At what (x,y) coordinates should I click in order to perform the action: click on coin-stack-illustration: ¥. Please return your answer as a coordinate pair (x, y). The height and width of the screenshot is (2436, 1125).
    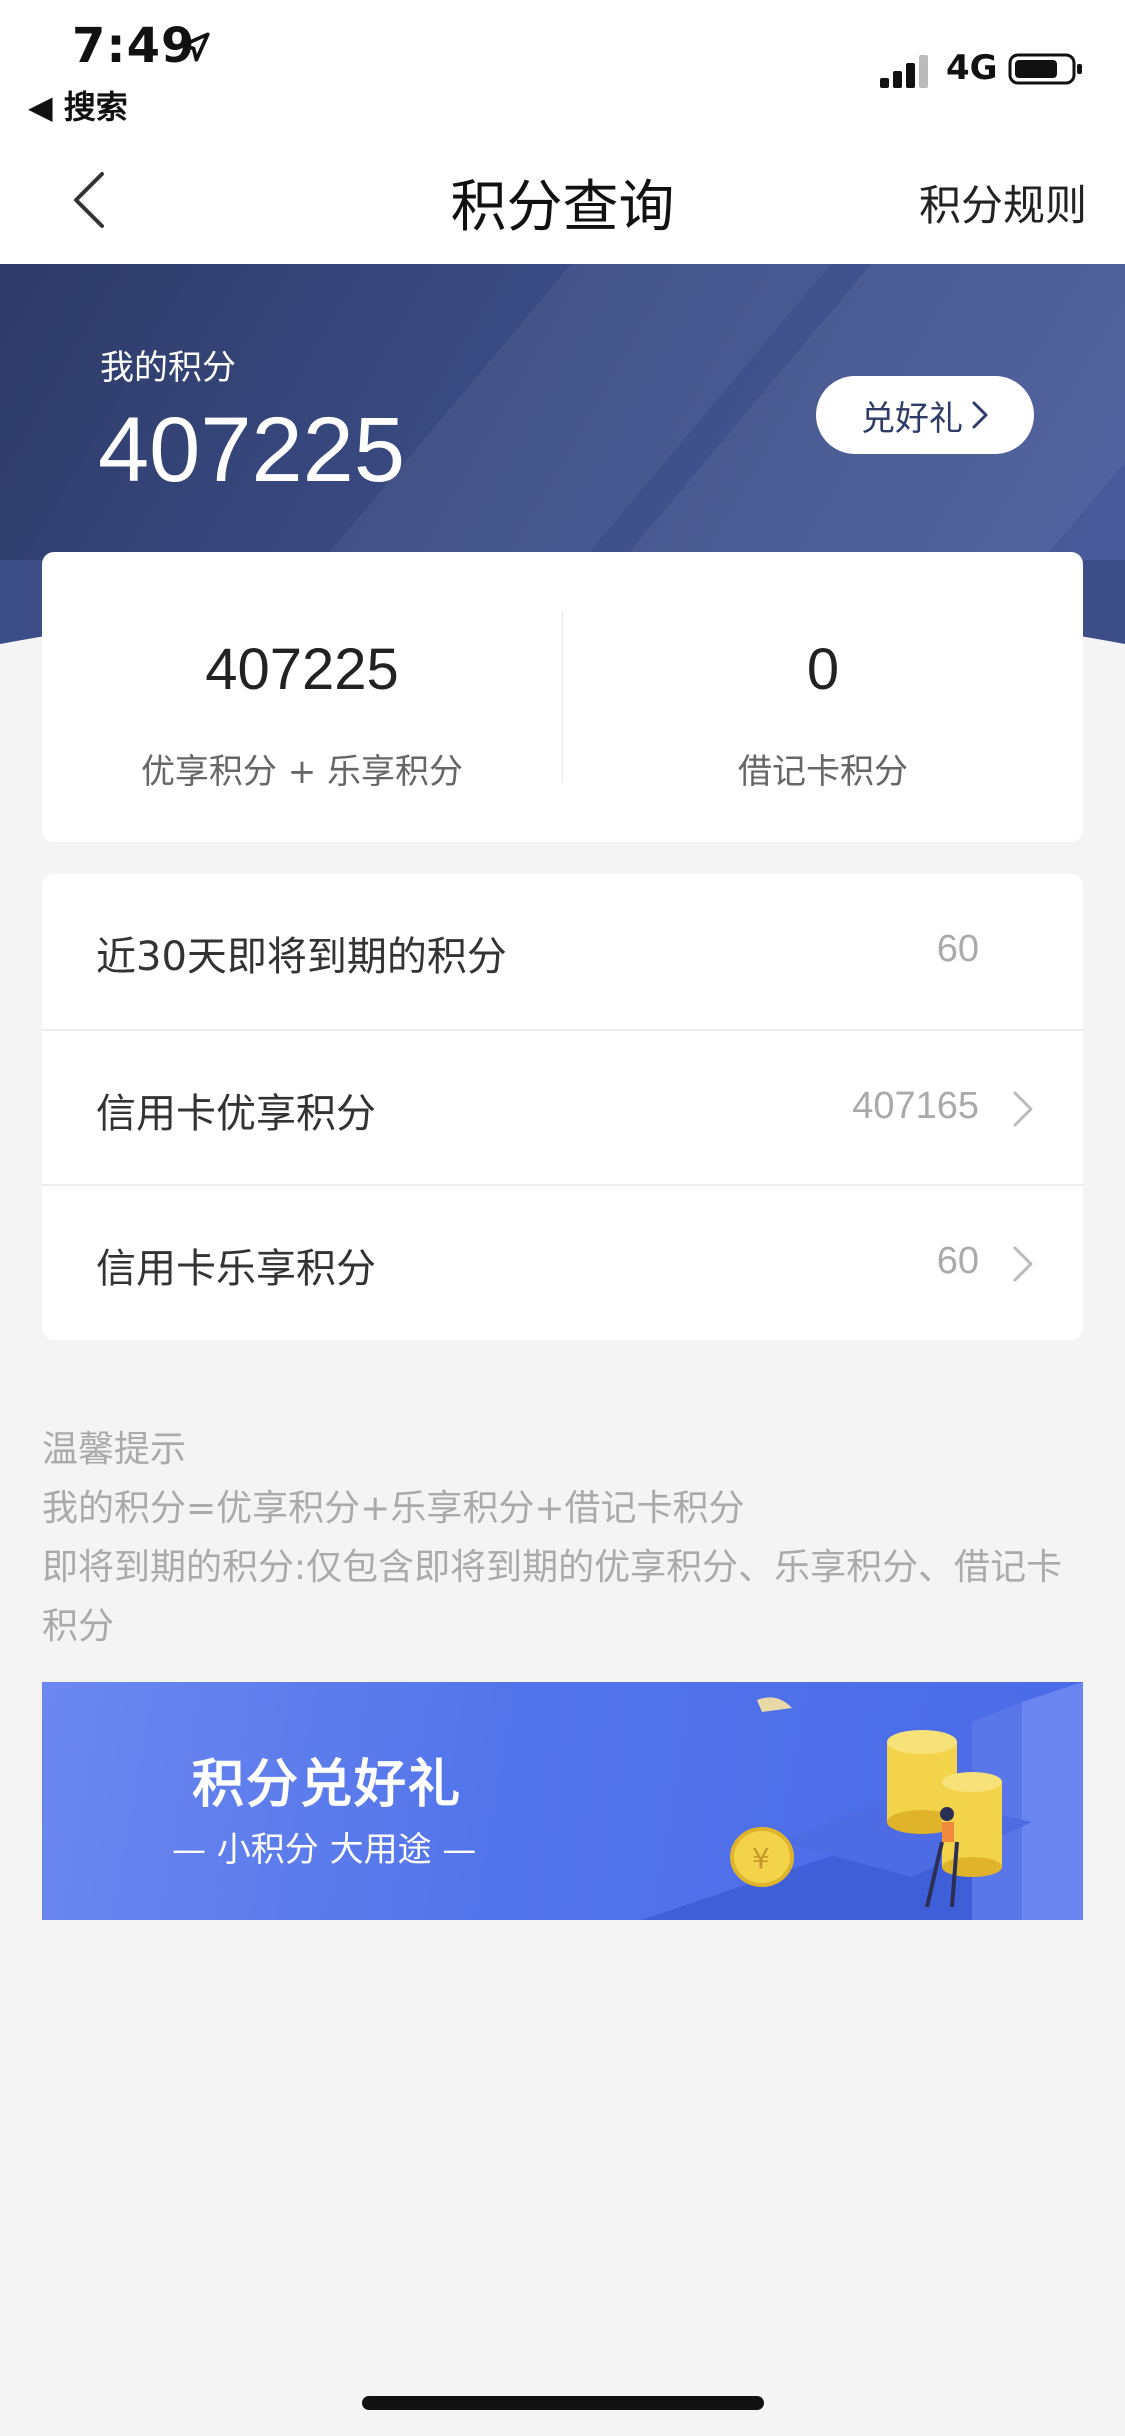
    Looking at the image, I should click on (862, 1801).